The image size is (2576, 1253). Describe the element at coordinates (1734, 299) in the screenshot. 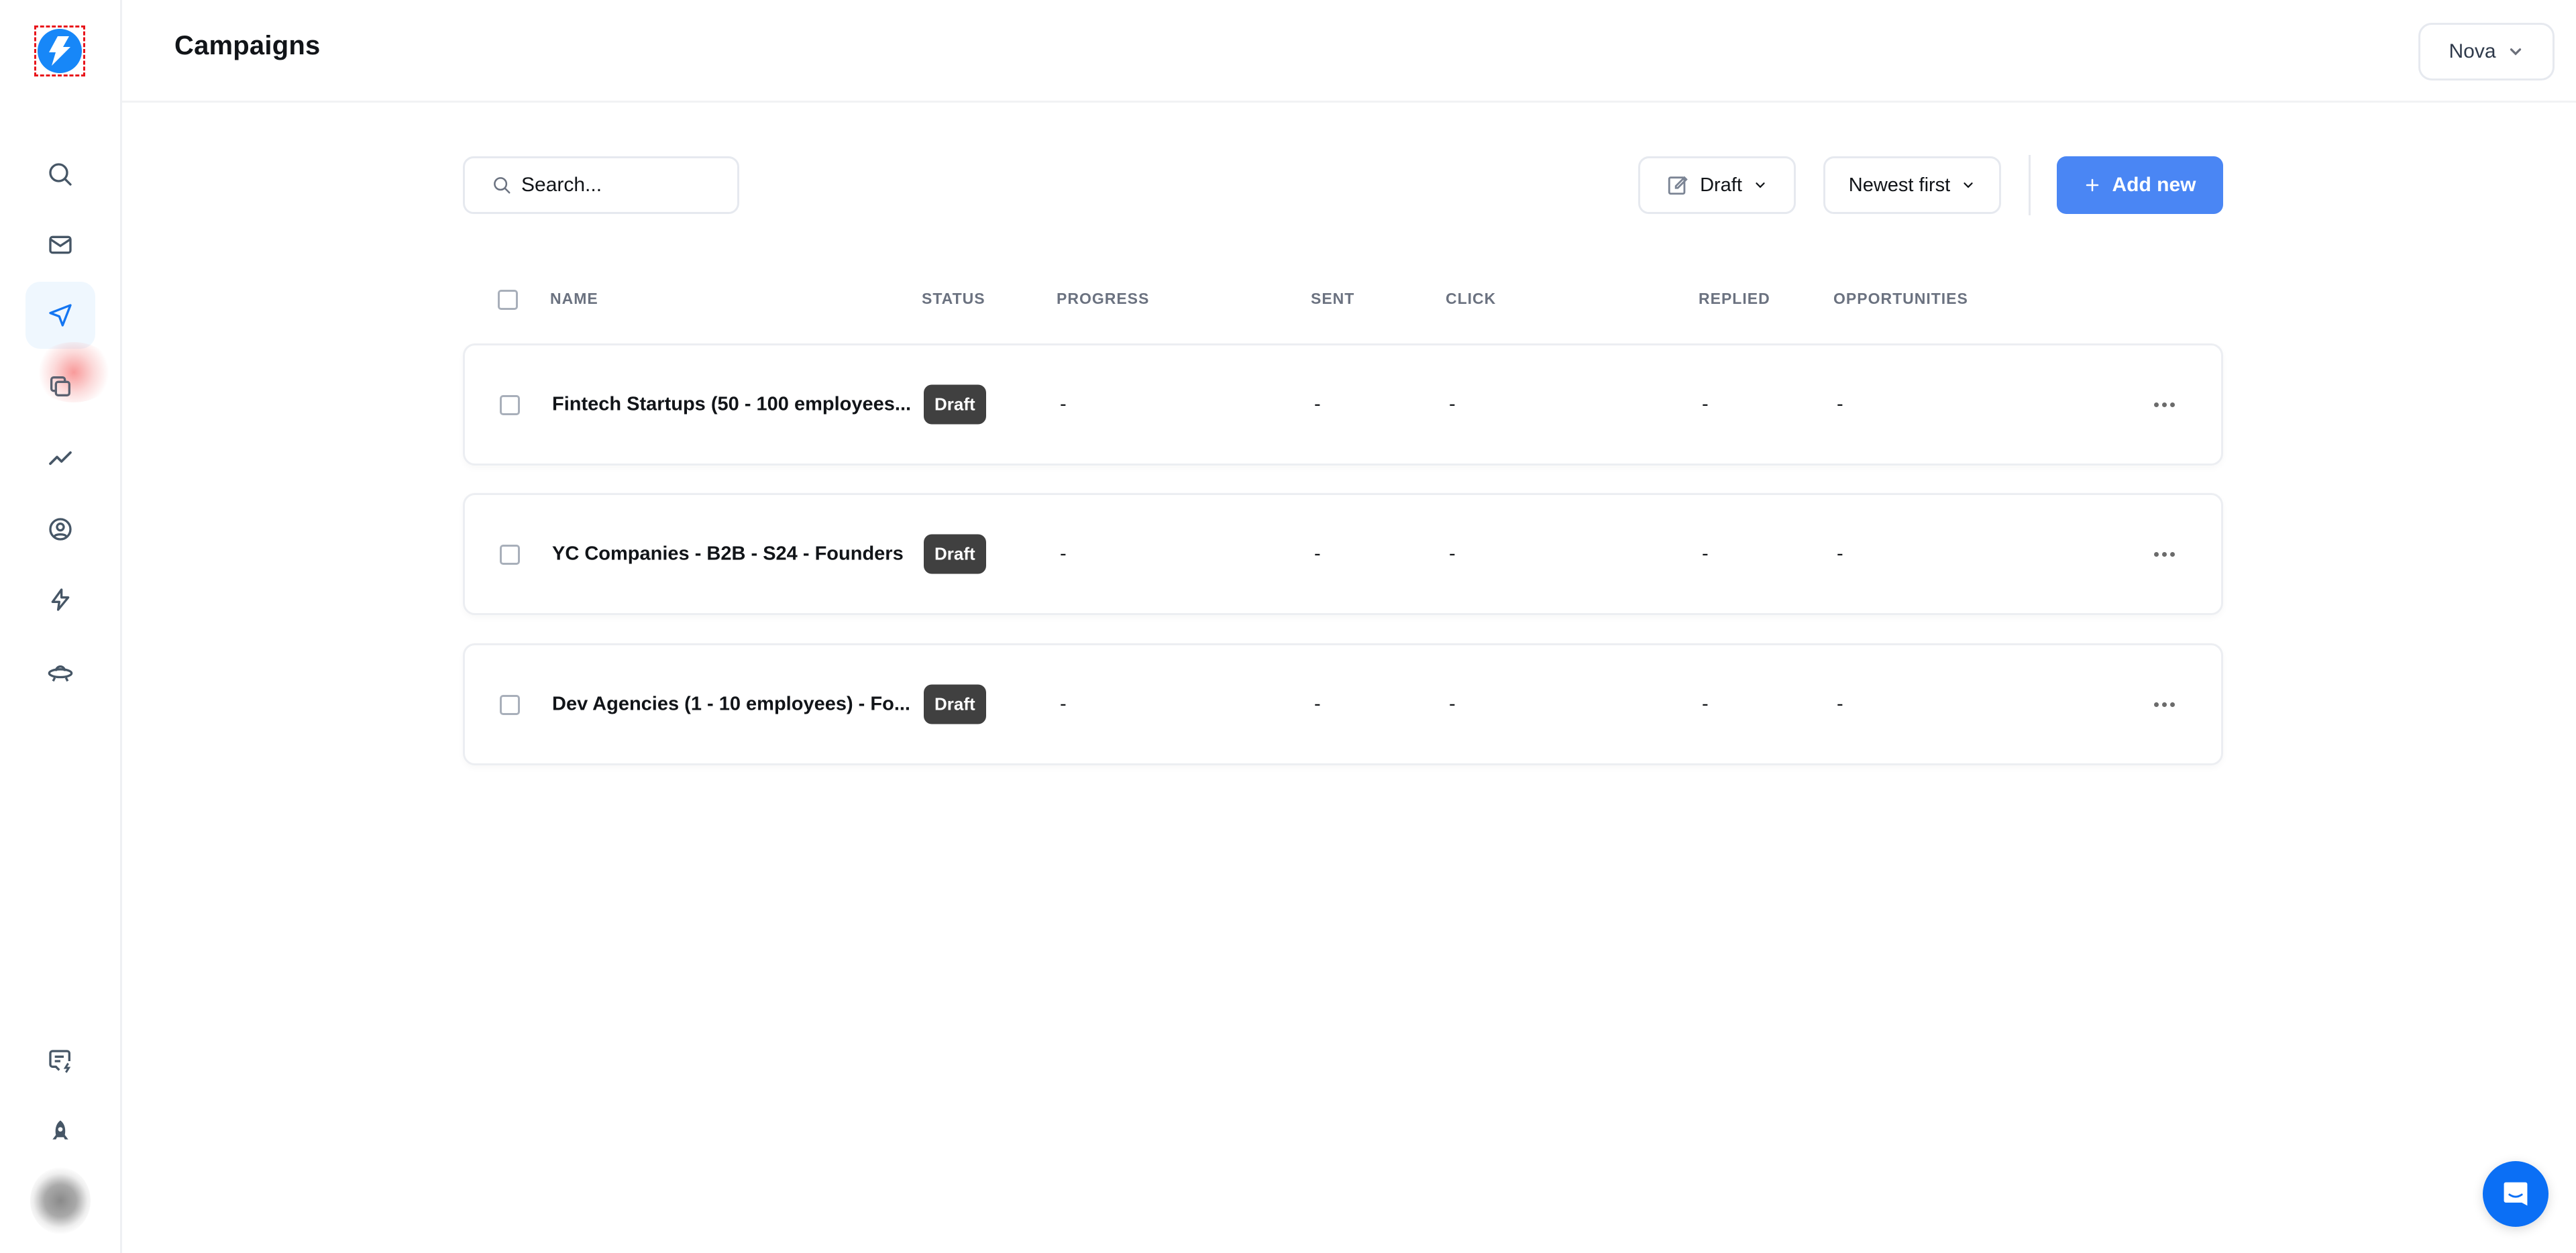

I see `column-header-replied: REPLIED` at that location.